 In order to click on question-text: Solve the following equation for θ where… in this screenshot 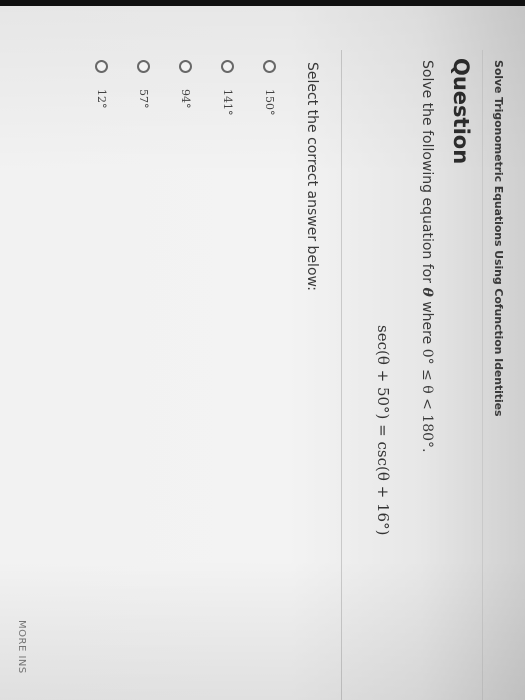, I will do `click(427, 256)`.